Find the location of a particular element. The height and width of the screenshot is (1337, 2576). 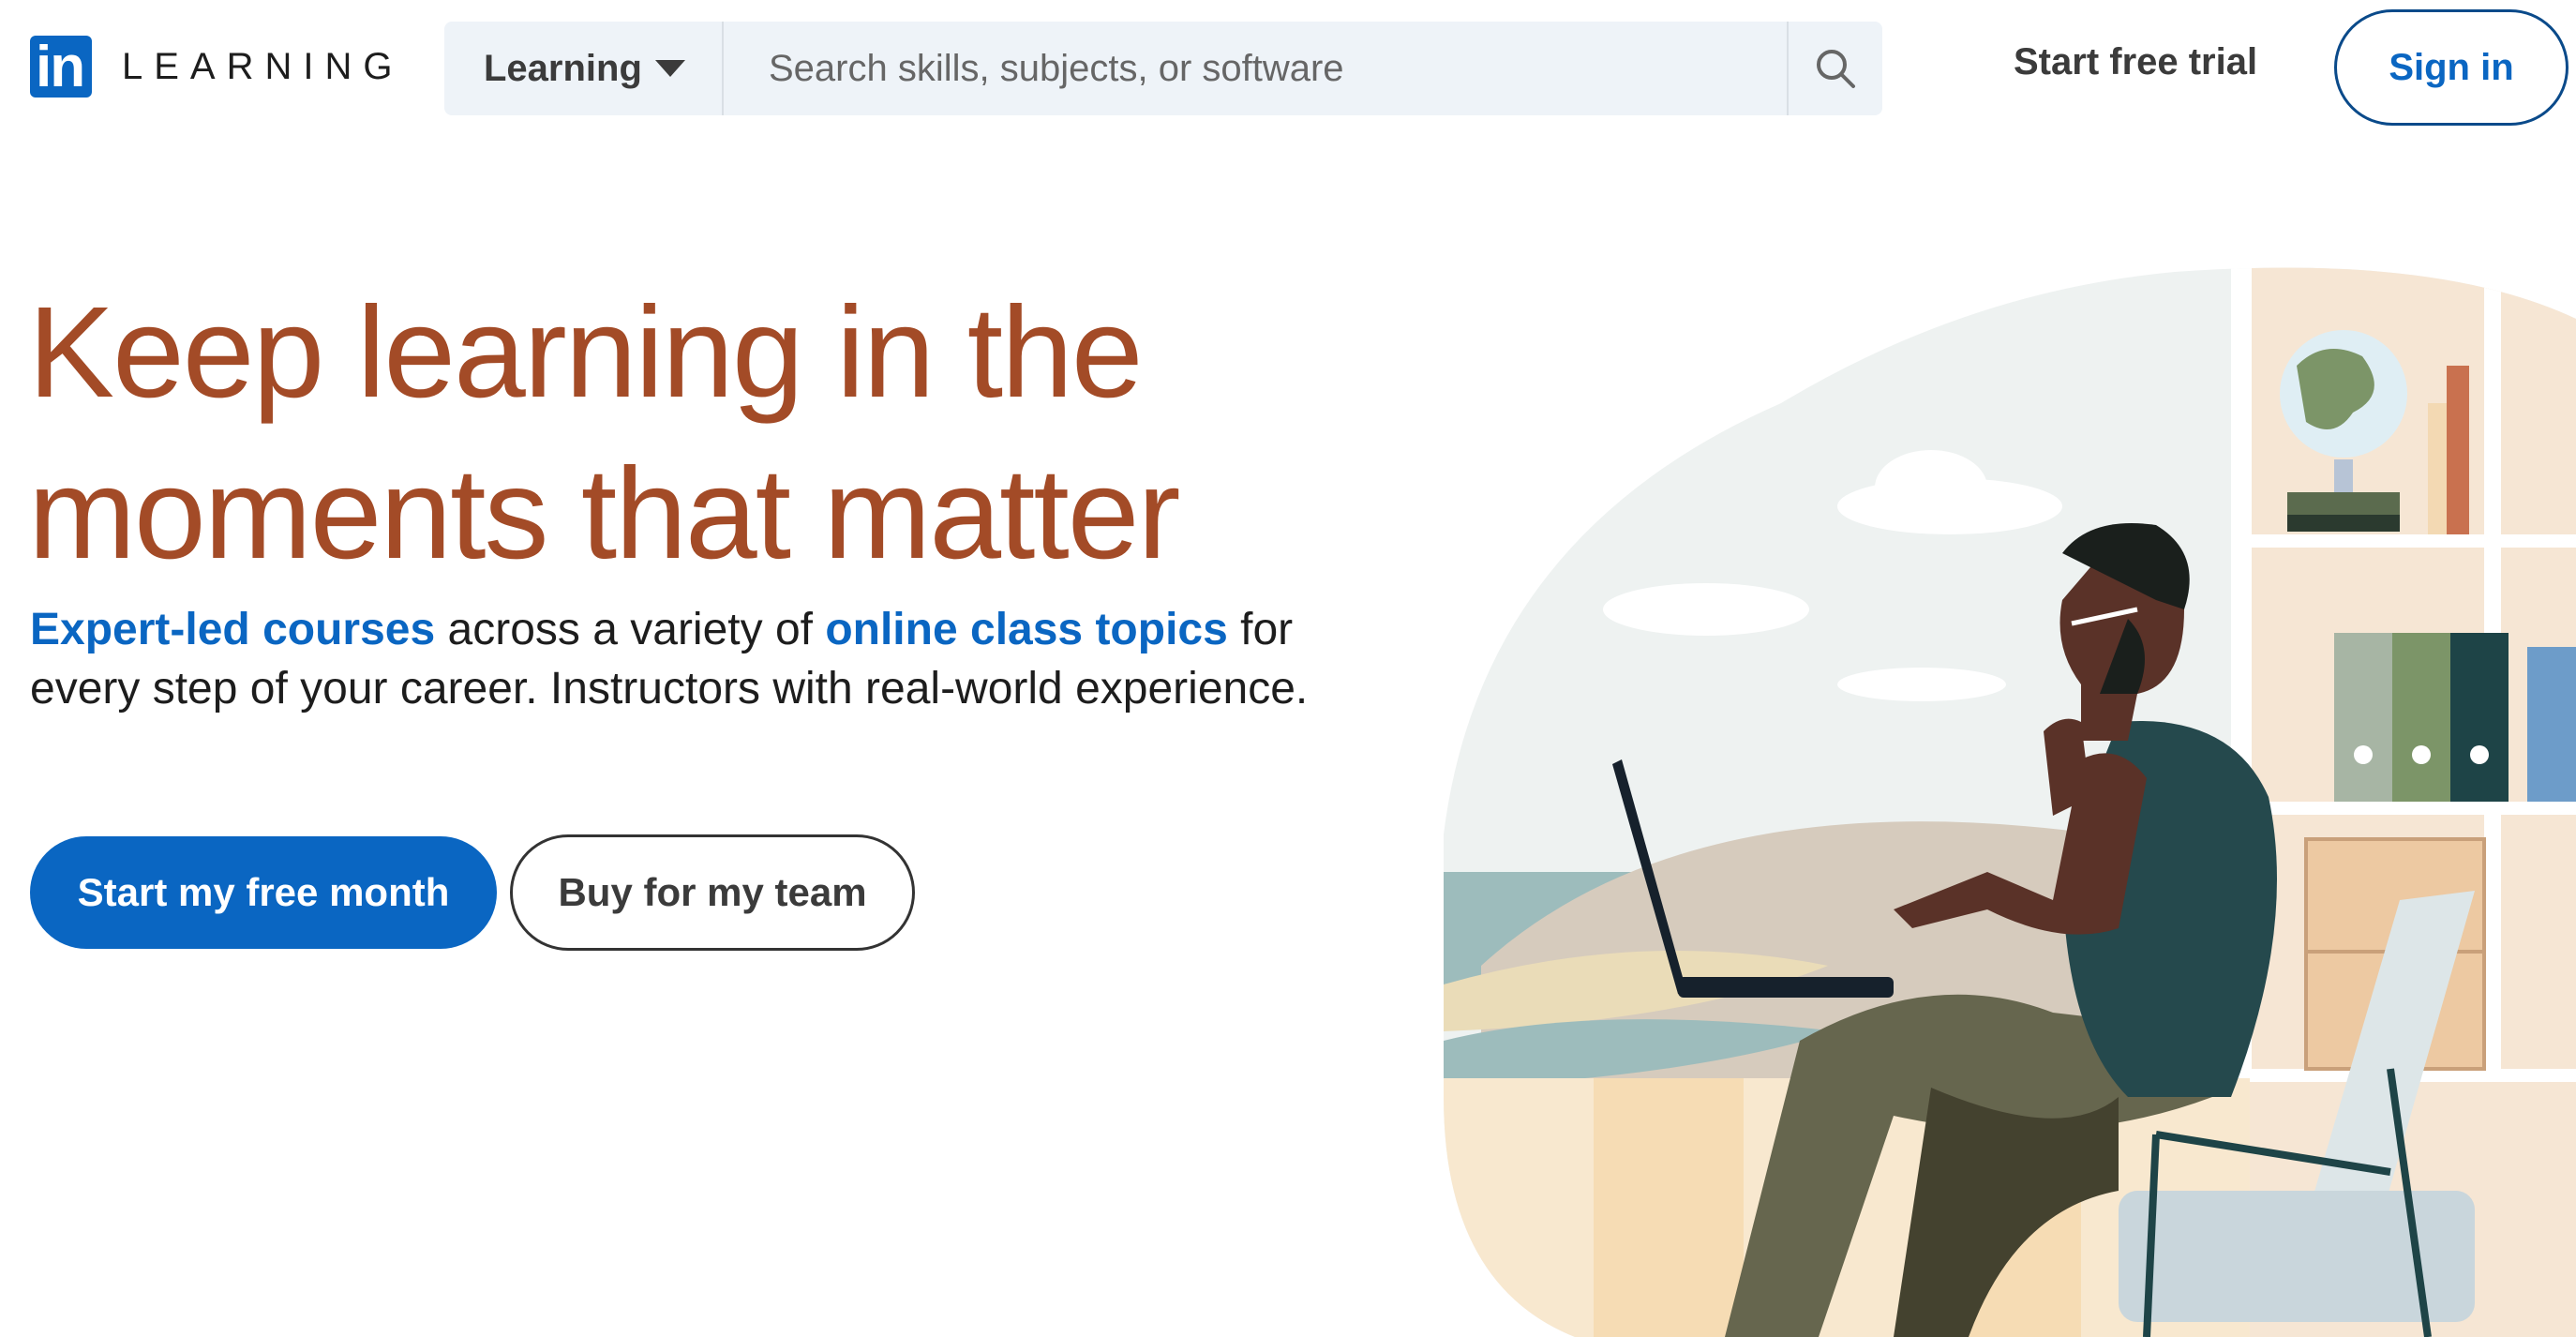

sign-in-button: Sign in is located at coordinates (2451, 68).